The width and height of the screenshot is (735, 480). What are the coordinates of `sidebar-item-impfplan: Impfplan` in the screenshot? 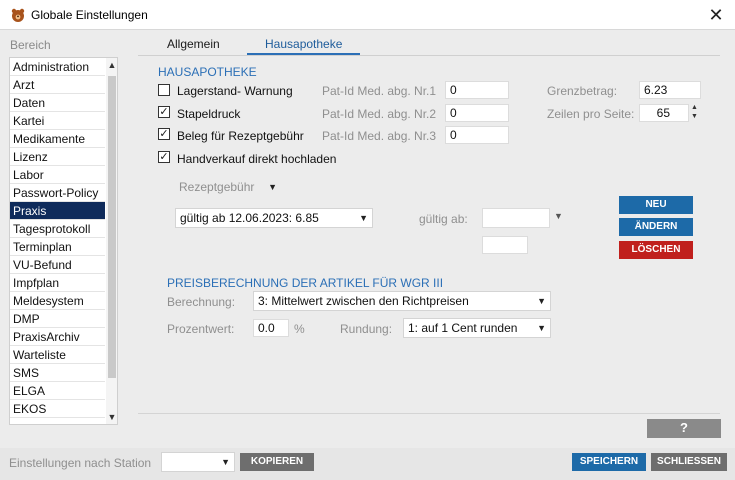 It's located at (57, 283).